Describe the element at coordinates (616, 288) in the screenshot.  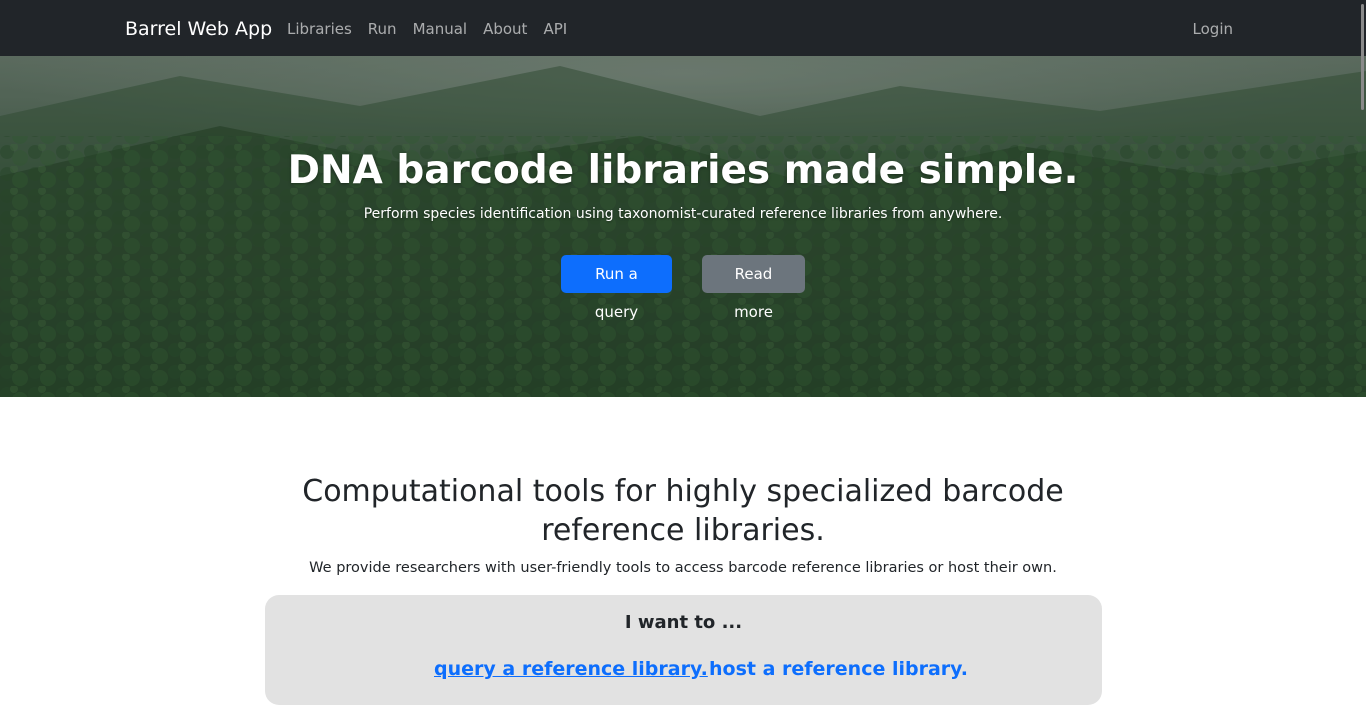
I see `run-query-button: Run a query` at that location.